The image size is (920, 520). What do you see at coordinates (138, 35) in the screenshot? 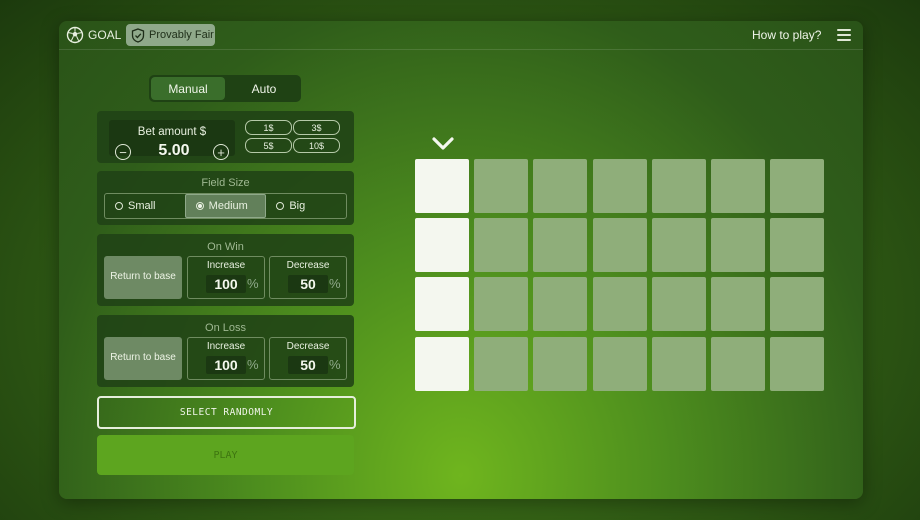
I see `shield-check-icon` at bounding box center [138, 35].